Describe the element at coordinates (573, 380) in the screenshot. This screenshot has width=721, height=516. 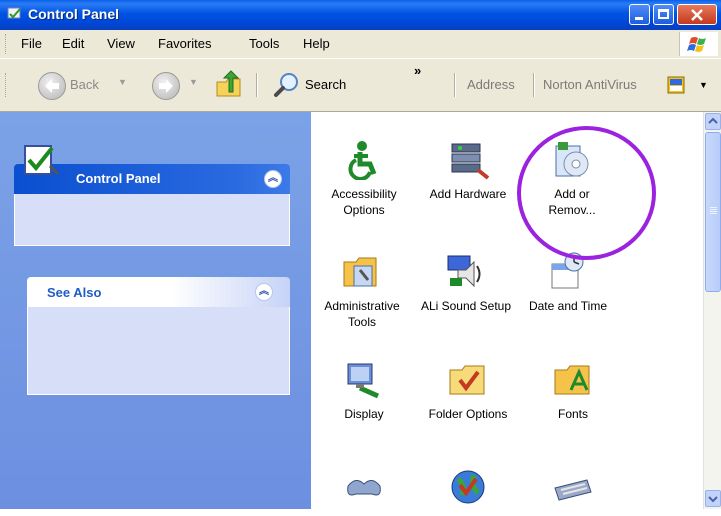
I see `fonts-icon` at that location.